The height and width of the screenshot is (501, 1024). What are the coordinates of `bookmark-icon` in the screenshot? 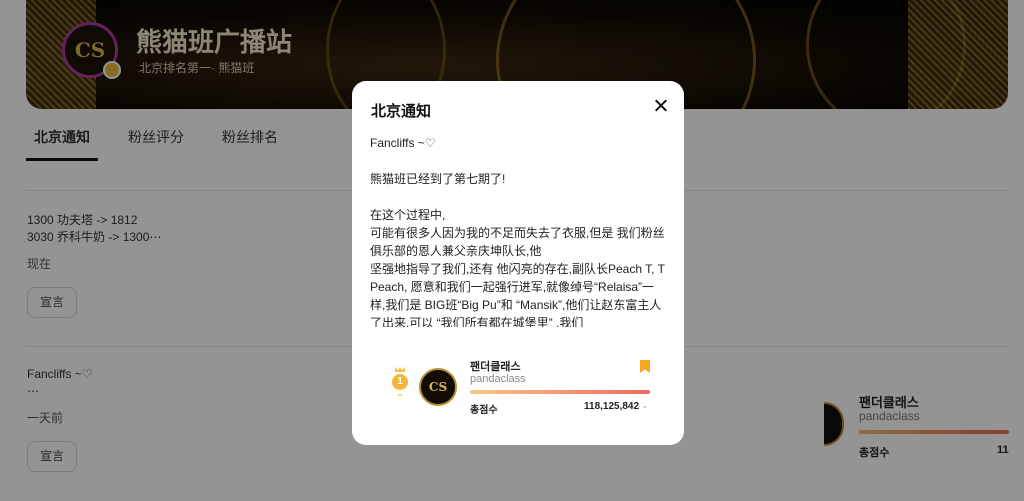 It's located at (645, 366).